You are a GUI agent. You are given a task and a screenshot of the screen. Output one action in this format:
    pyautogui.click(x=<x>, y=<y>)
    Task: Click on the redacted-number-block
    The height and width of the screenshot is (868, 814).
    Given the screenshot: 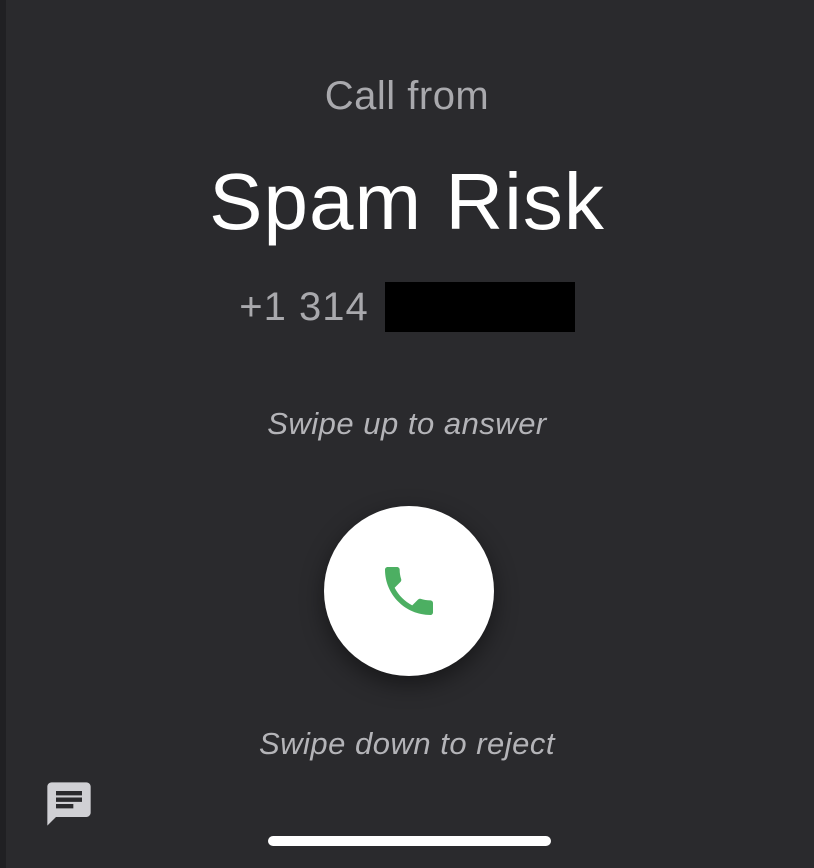 What is the action you would take?
    pyautogui.click(x=479, y=307)
    